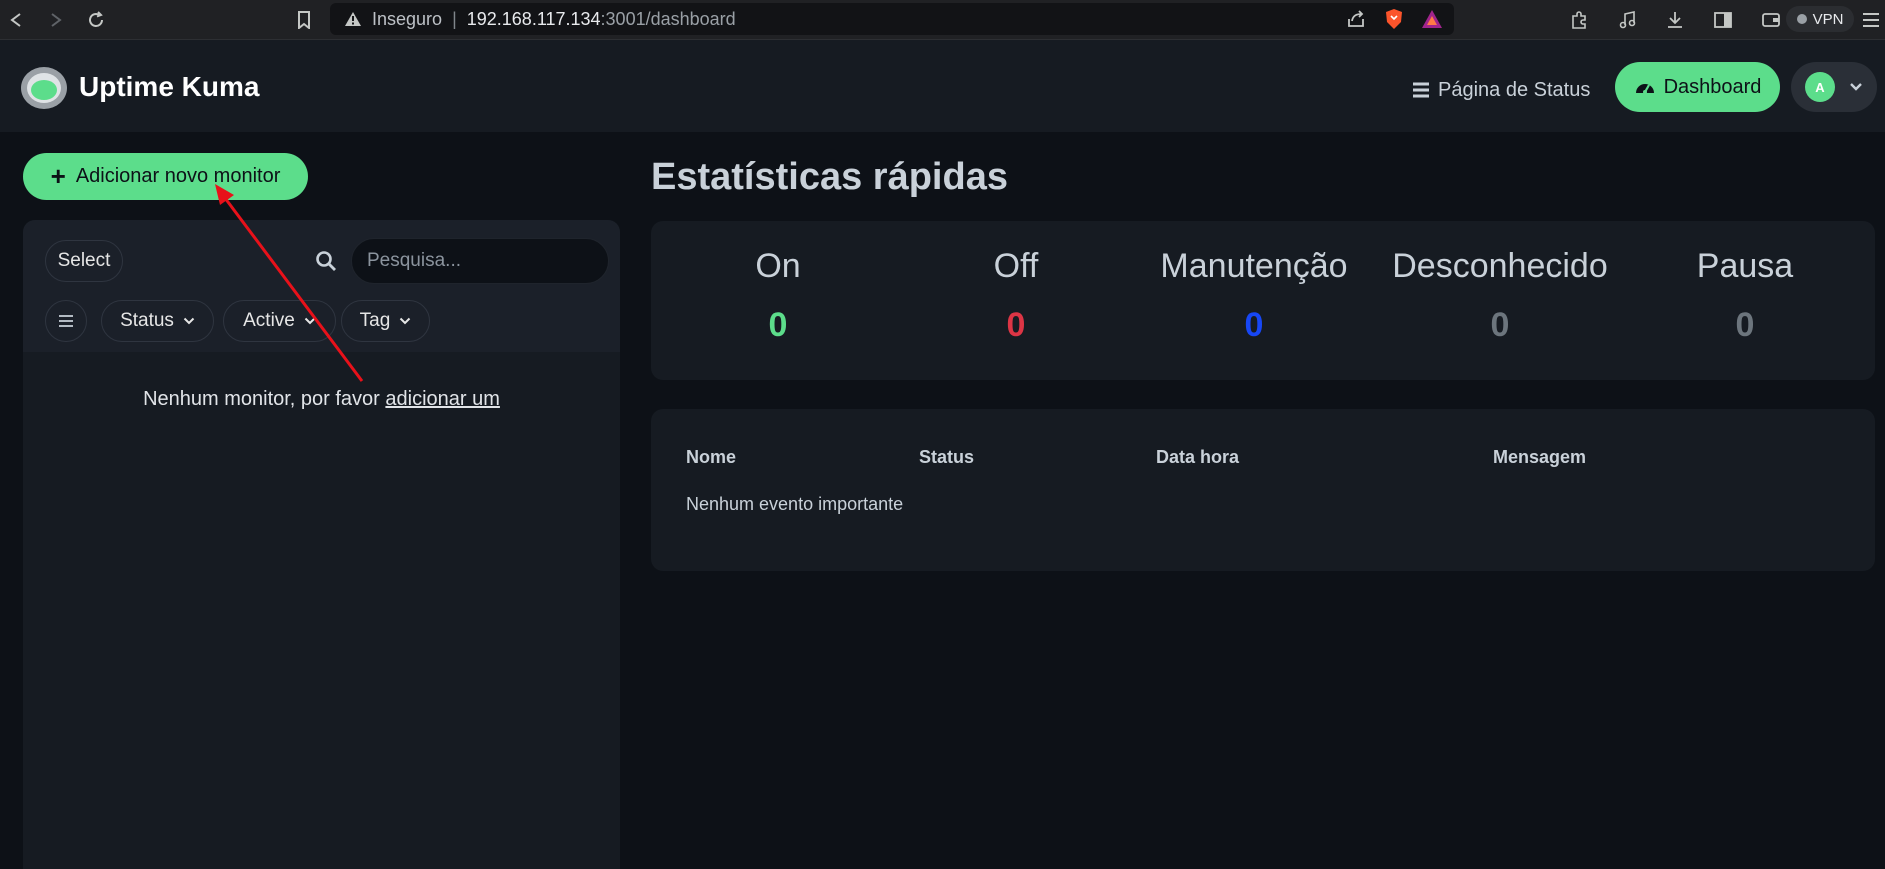 The image size is (1885, 869). I want to click on plus-icon: +, so click(58, 175).